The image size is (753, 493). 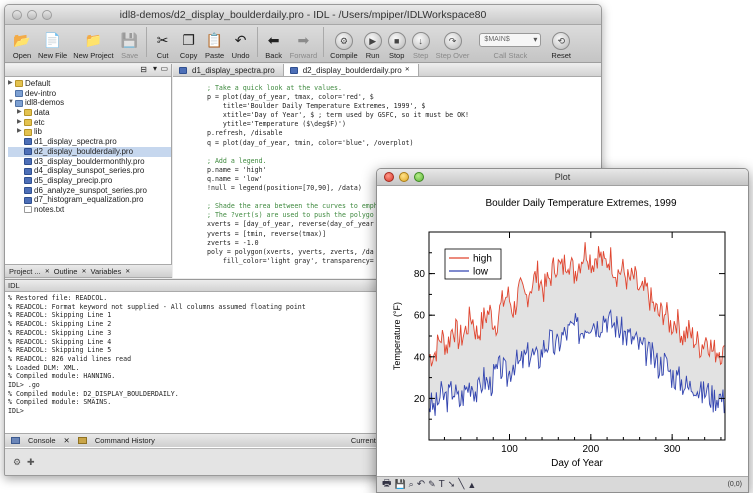 I want to click on step-icon: ↓, so click(x=420, y=41).